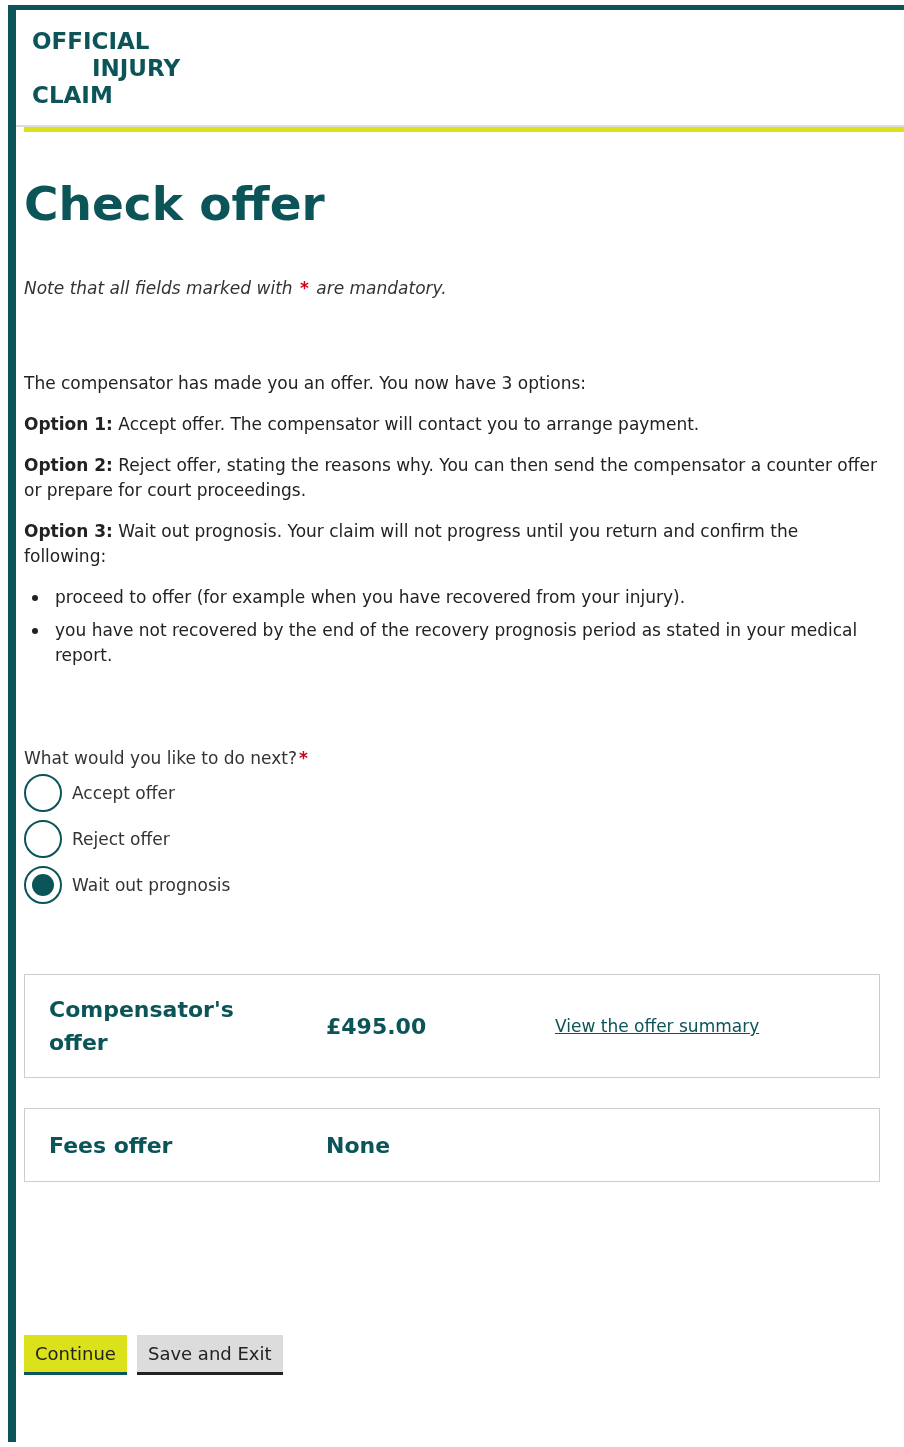  Describe the element at coordinates (457, 643) in the screenshot. I see `bullet-text: you have not recovered by the end of the recovery prognosis period as stated in your medical report.` at that location.